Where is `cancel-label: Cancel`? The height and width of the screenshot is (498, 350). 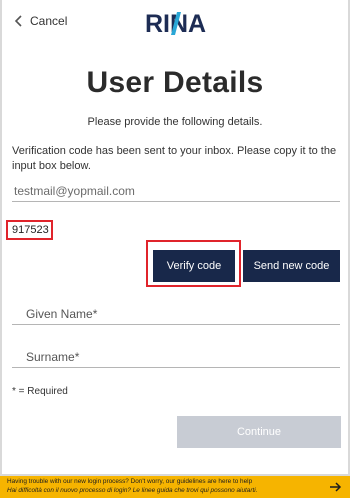
cancel-label: Cancel is located at coordinates (49, 21).